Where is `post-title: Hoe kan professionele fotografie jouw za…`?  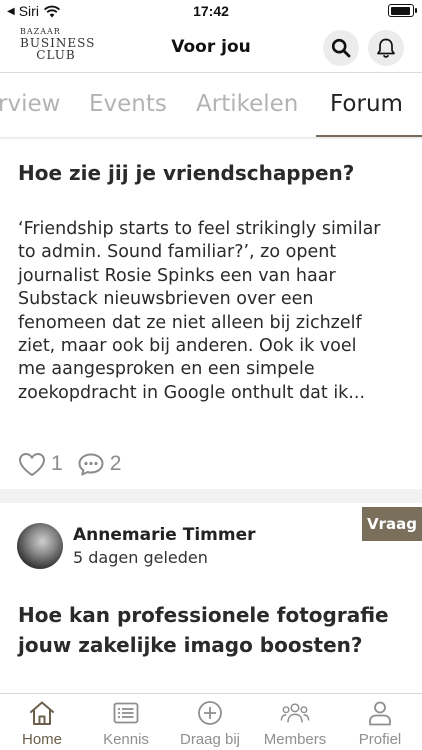 post-title: Hoe kan professionele fotografie jouw za… is located at coordinates (213, 630).